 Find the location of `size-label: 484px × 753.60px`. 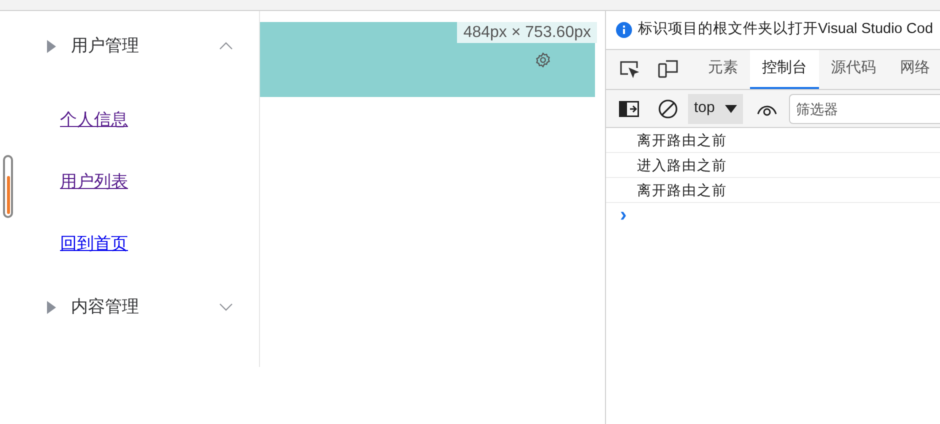

size-label: 484px × 753.60px is located at coordinates (527, 32).